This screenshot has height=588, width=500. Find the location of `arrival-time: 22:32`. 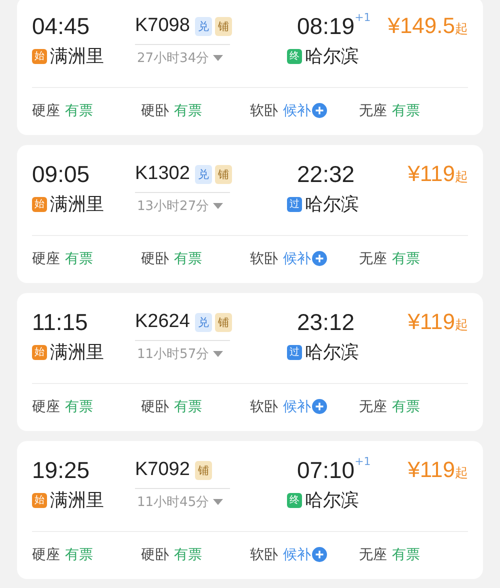

arrival-time: 22:32 is located at coordinates (326, 174).